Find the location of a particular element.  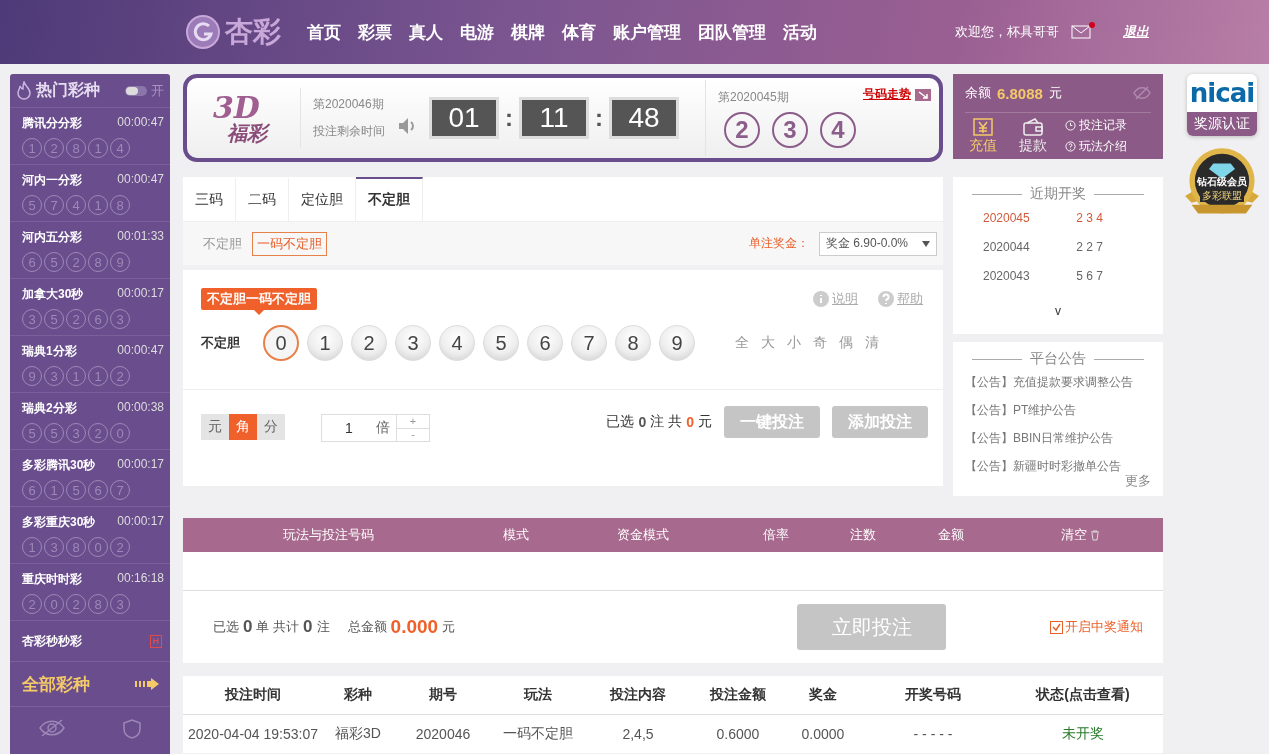

clear-button: 清空 is located at coordinates (1080, 535).